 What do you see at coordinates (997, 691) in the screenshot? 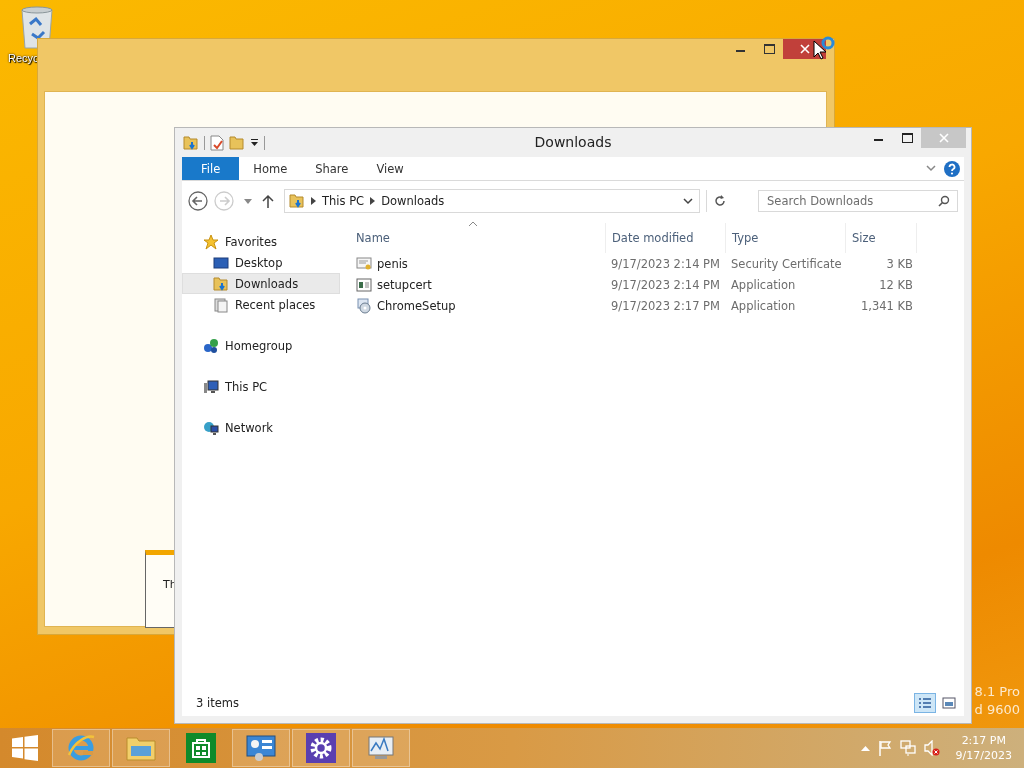
I see `version-watermark: 8.1 Pro` at bounding box center [997, 691].